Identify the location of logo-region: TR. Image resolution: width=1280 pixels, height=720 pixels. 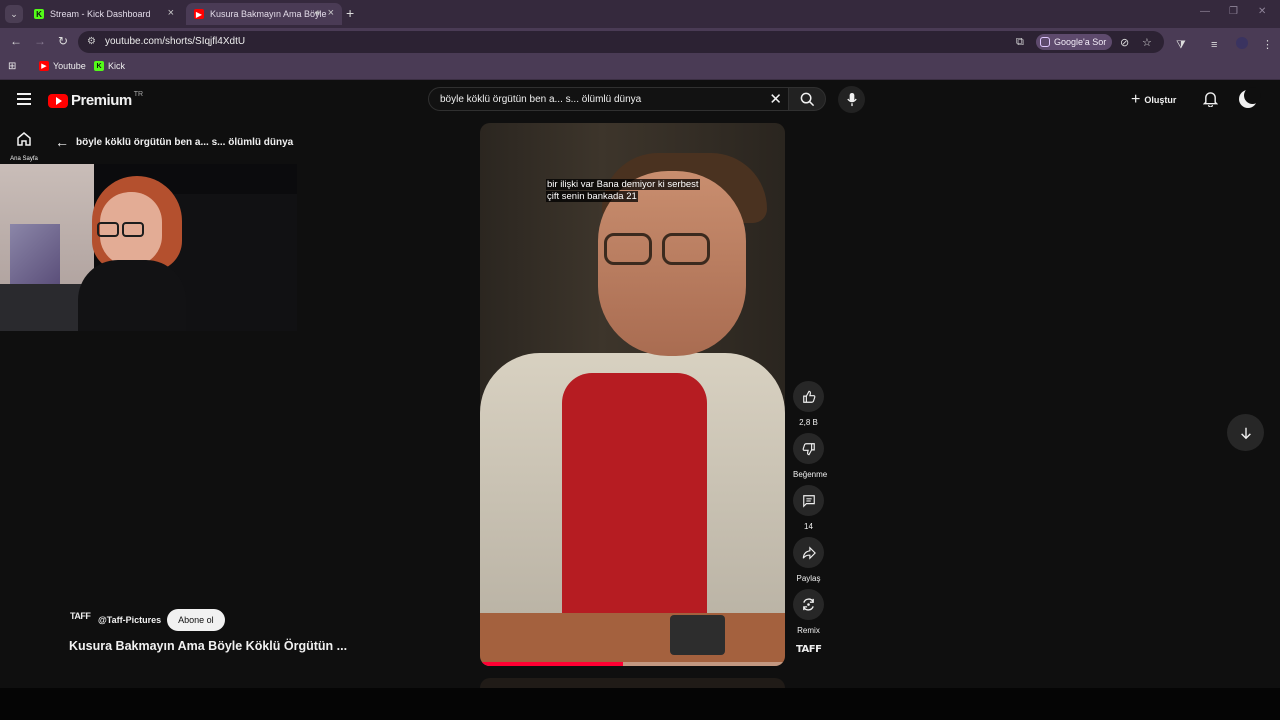
(138, 94).